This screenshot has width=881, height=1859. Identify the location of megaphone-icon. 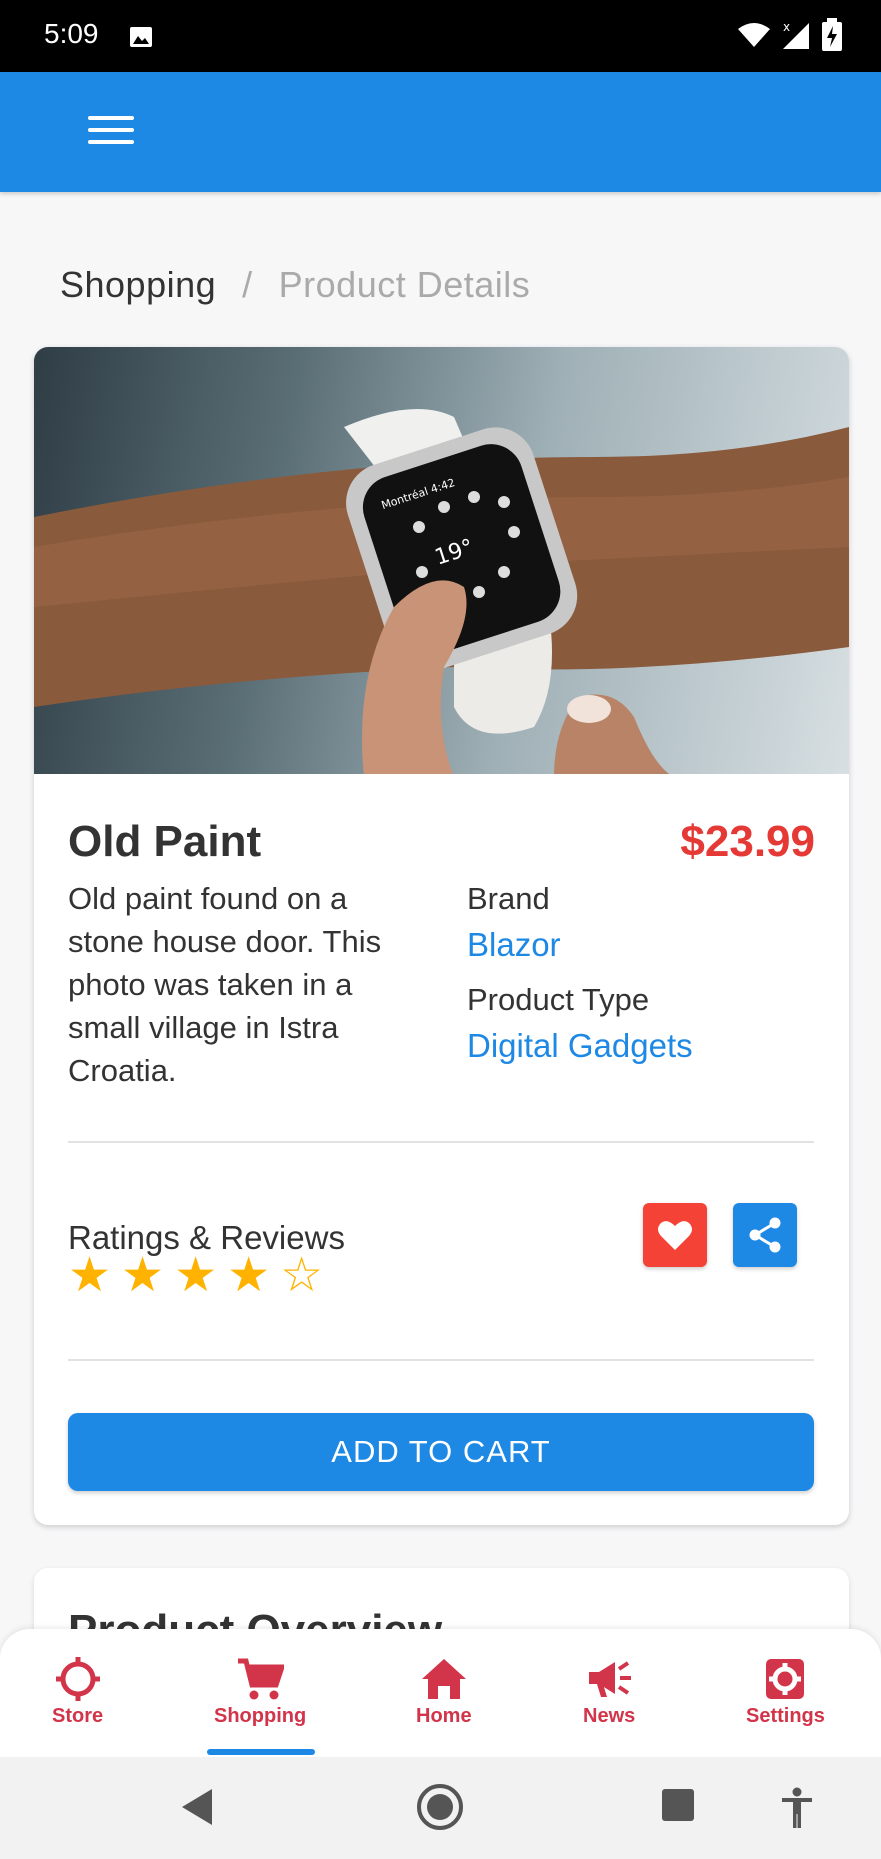
(610, 1679).